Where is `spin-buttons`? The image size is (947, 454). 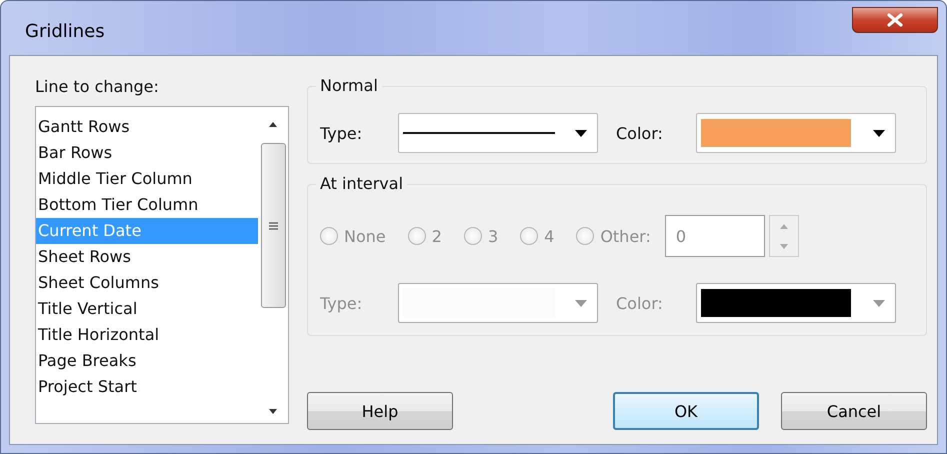
spin-buttons is located at coordinates (783, 236).